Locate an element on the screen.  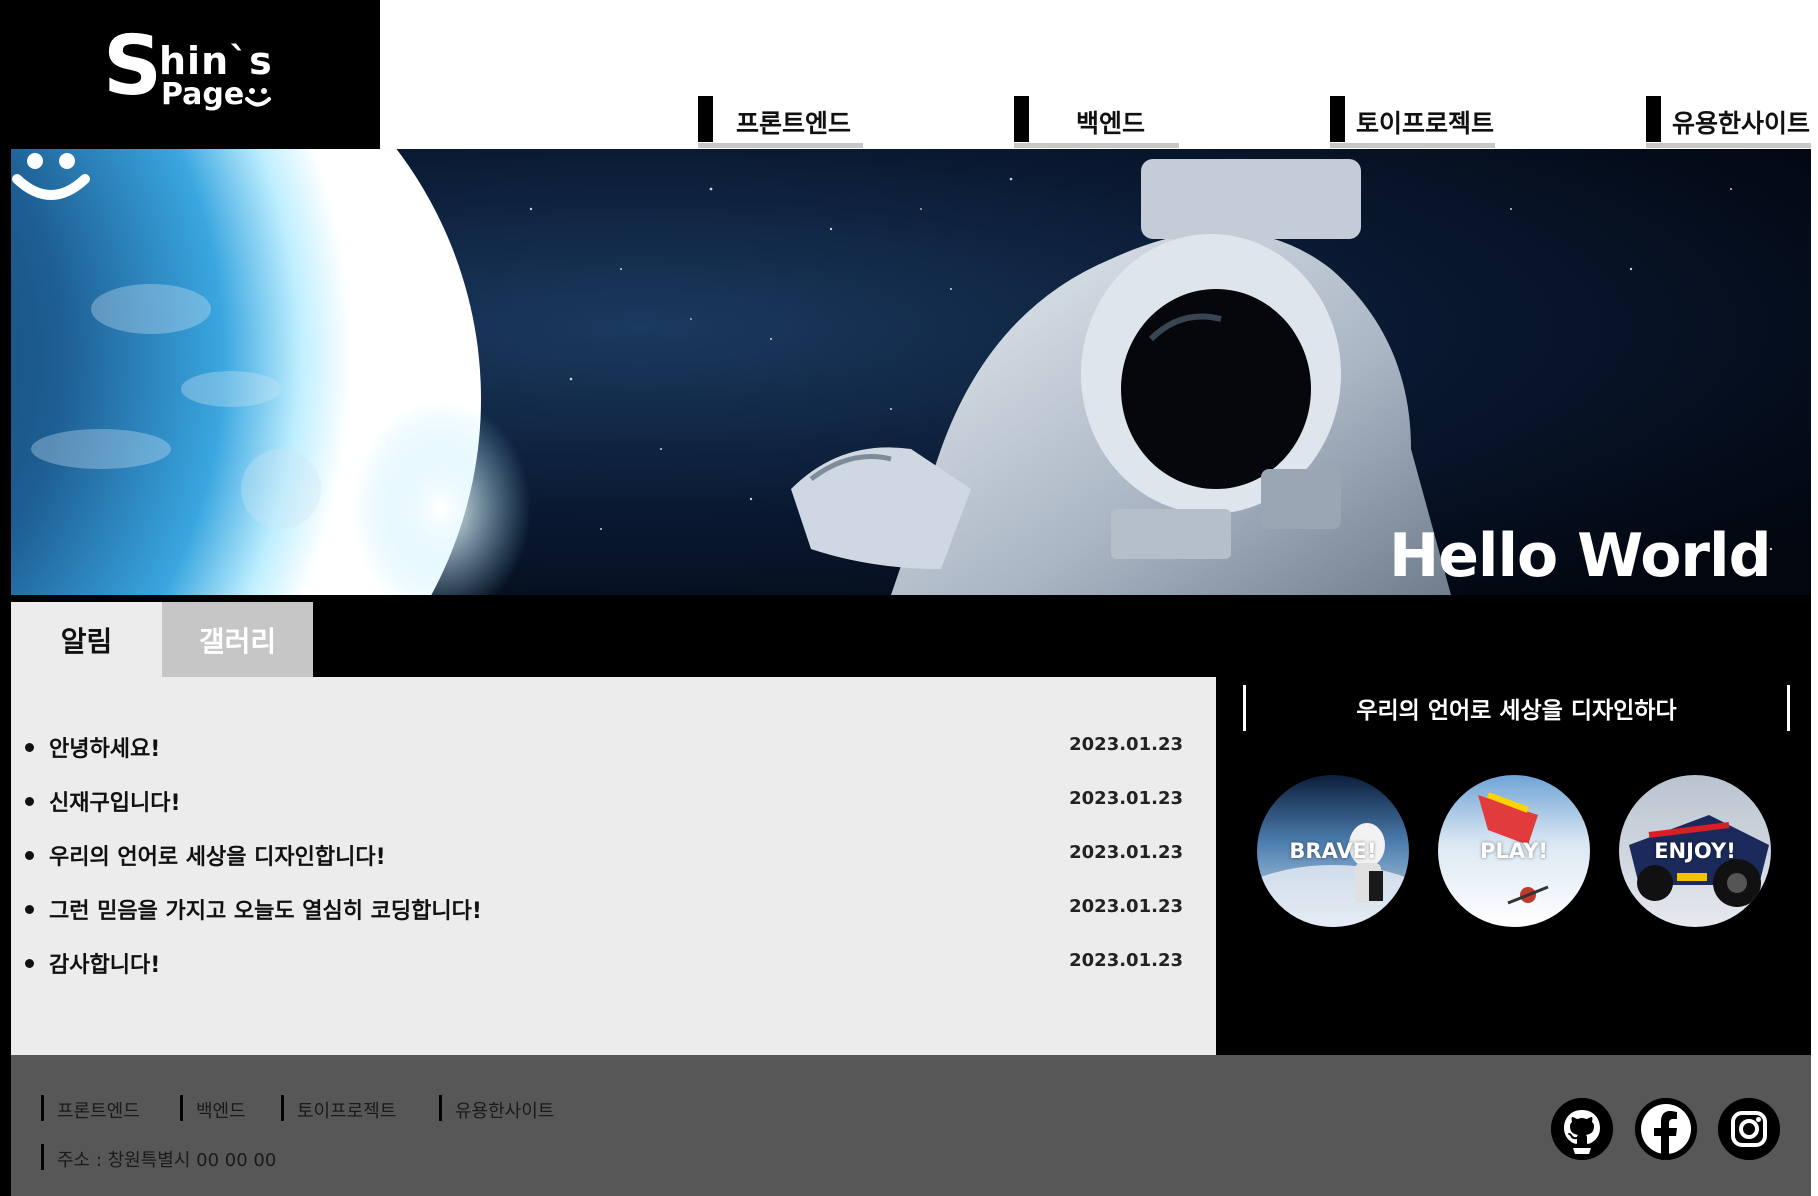
nav-item-label: 백엔드 is located at coordinates (1111, 123).